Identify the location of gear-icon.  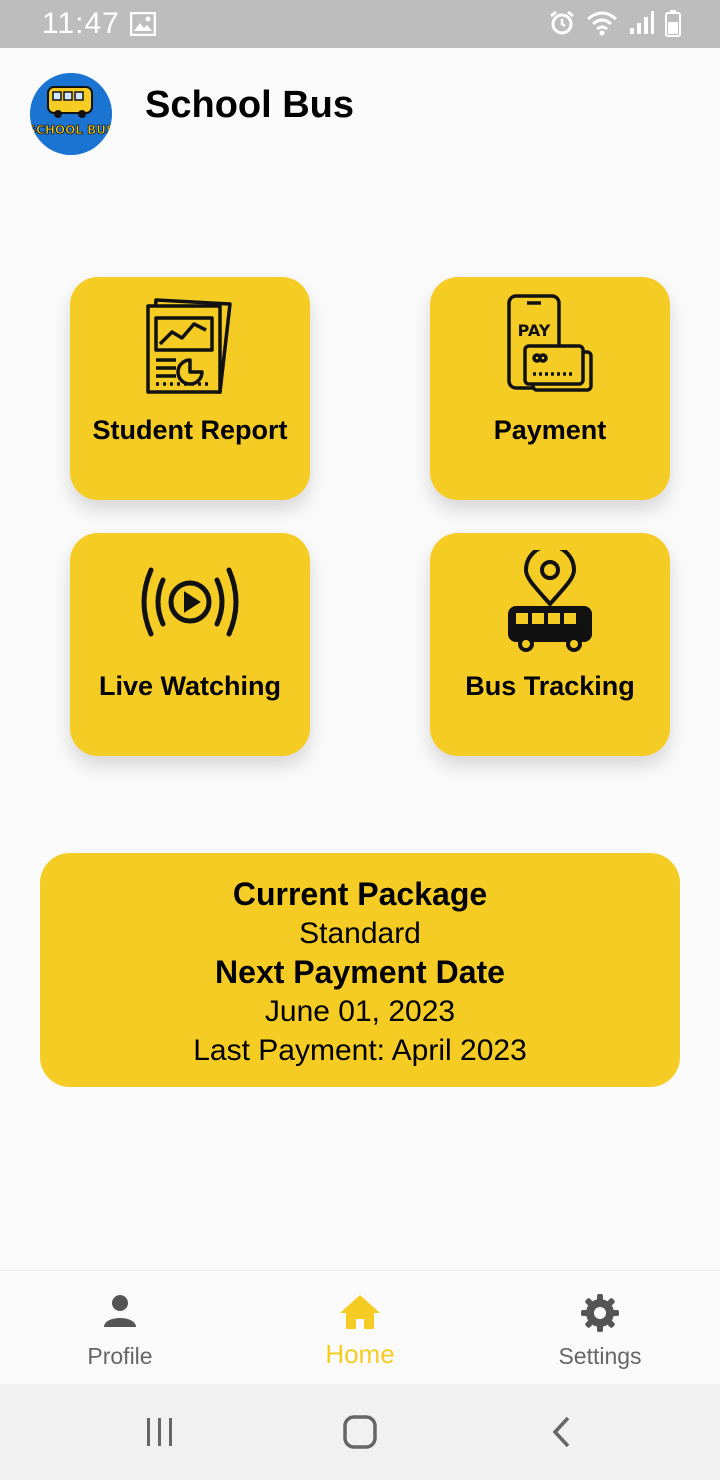
(600, 1313).